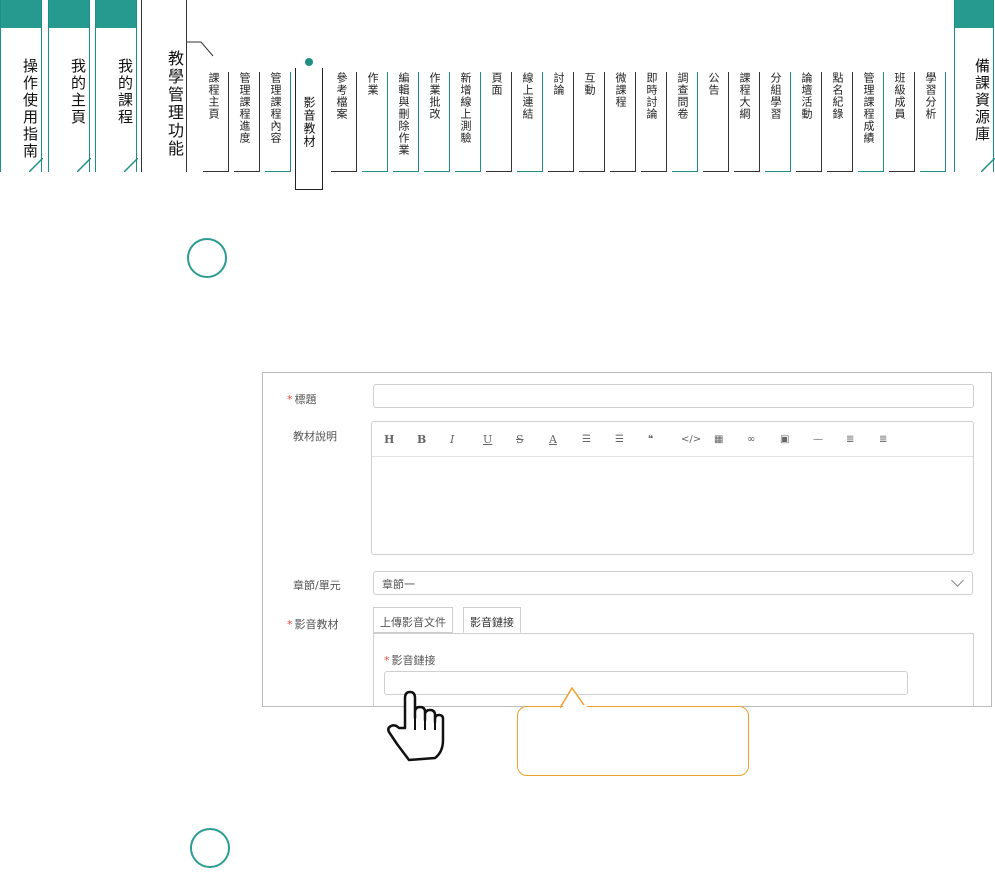 This screenshot has height=874, width=995. I want to click on sub-tab-item: 微課程, so click(623, 122).